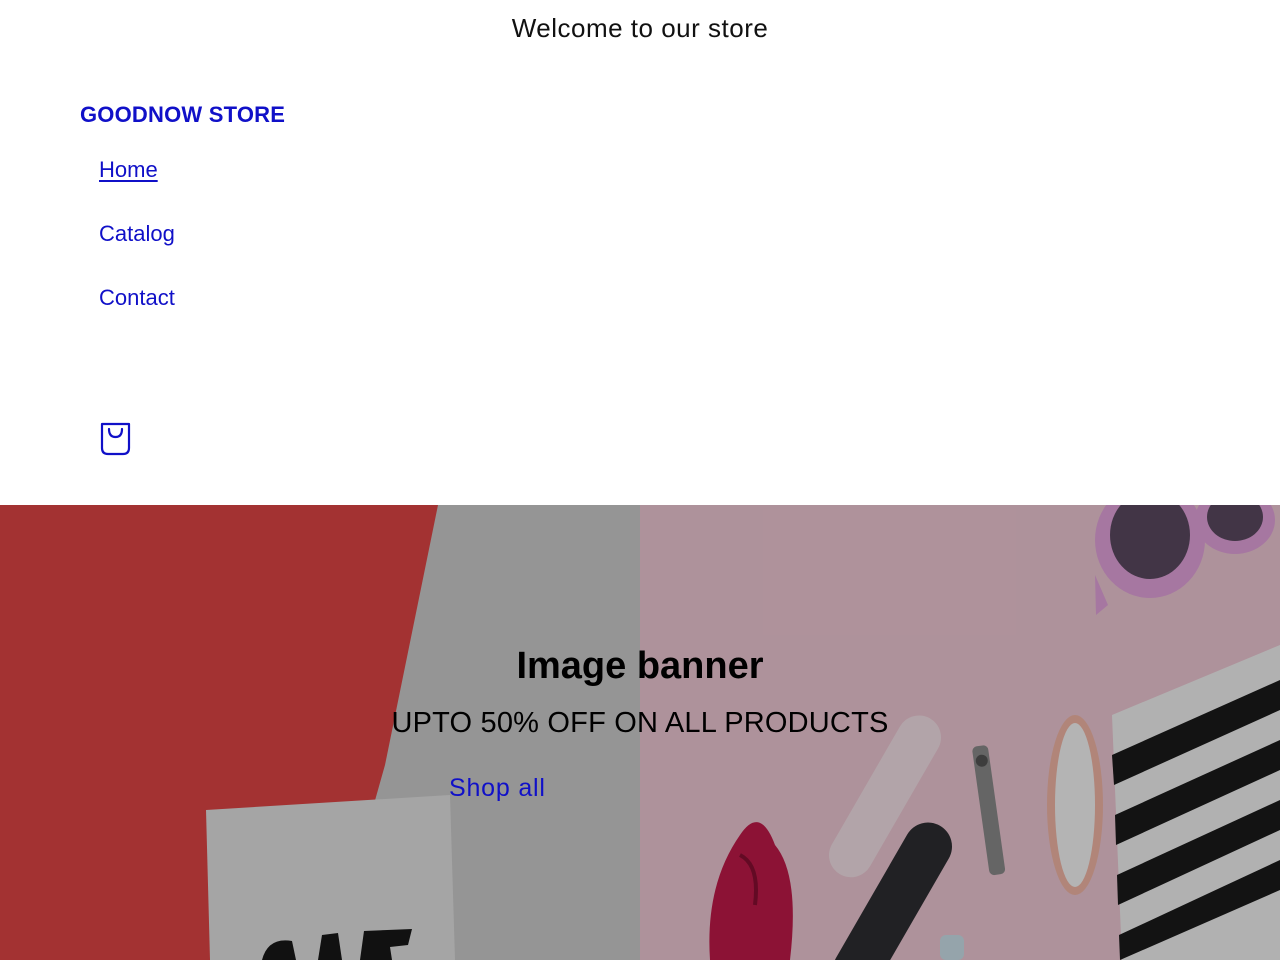 The height and width of the screenshot is (960, 1280). I want to click on announcement-bar: Welcome to our store, so click(640, 28).